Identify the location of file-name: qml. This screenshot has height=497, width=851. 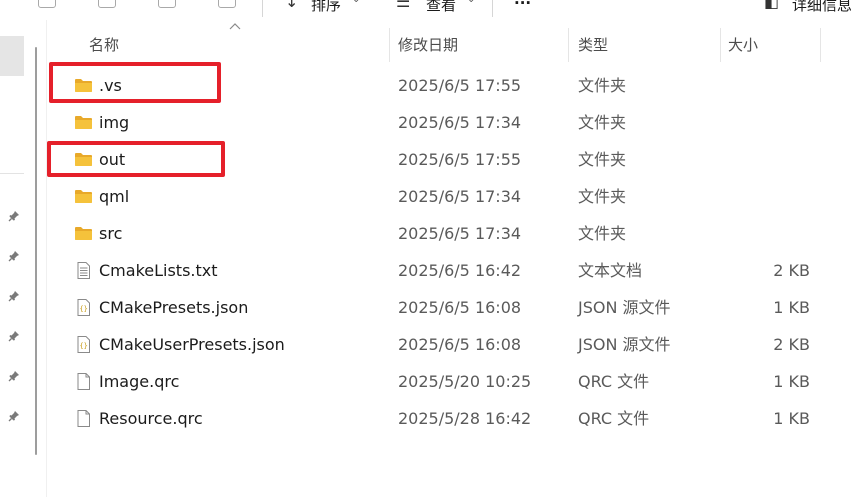
(114, 196).